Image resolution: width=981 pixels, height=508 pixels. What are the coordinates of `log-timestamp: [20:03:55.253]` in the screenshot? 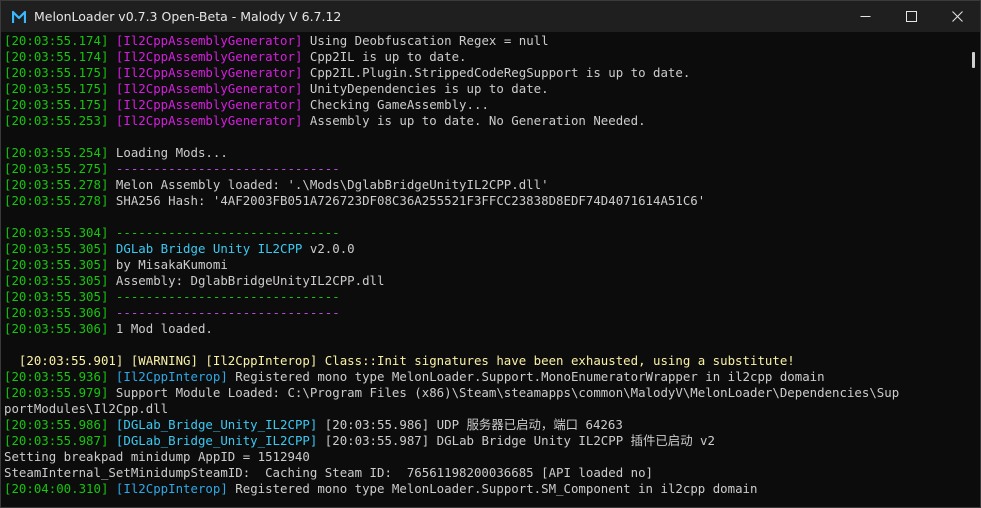 It's located at (56, 120).